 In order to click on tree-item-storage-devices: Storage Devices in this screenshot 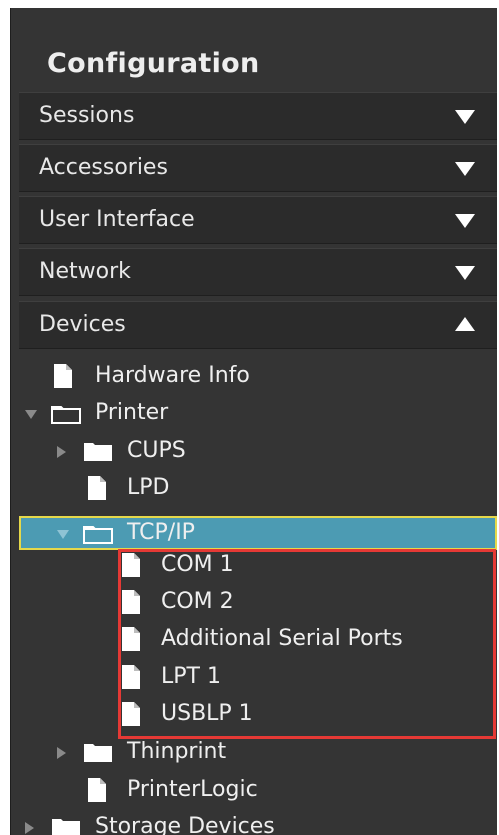, I will do `click(185, 822)`.